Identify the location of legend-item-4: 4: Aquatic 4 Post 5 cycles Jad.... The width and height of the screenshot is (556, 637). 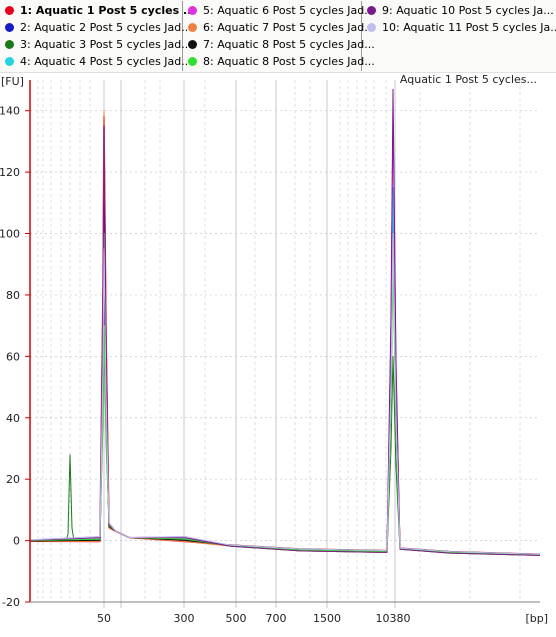
(96, 61).